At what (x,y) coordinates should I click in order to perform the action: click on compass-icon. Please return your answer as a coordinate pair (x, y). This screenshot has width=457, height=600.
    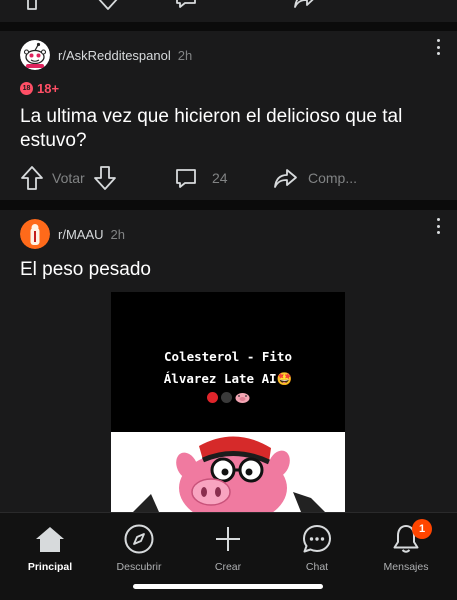
    Looking at the image, I should click on (139, 539).